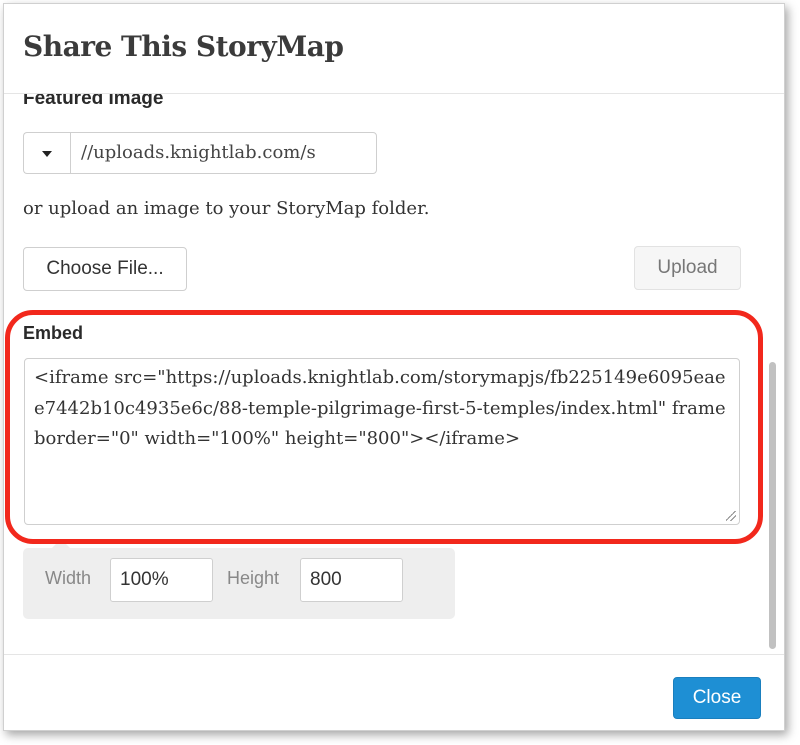  I want to click on embed-label: Embed, so click(53, 333).